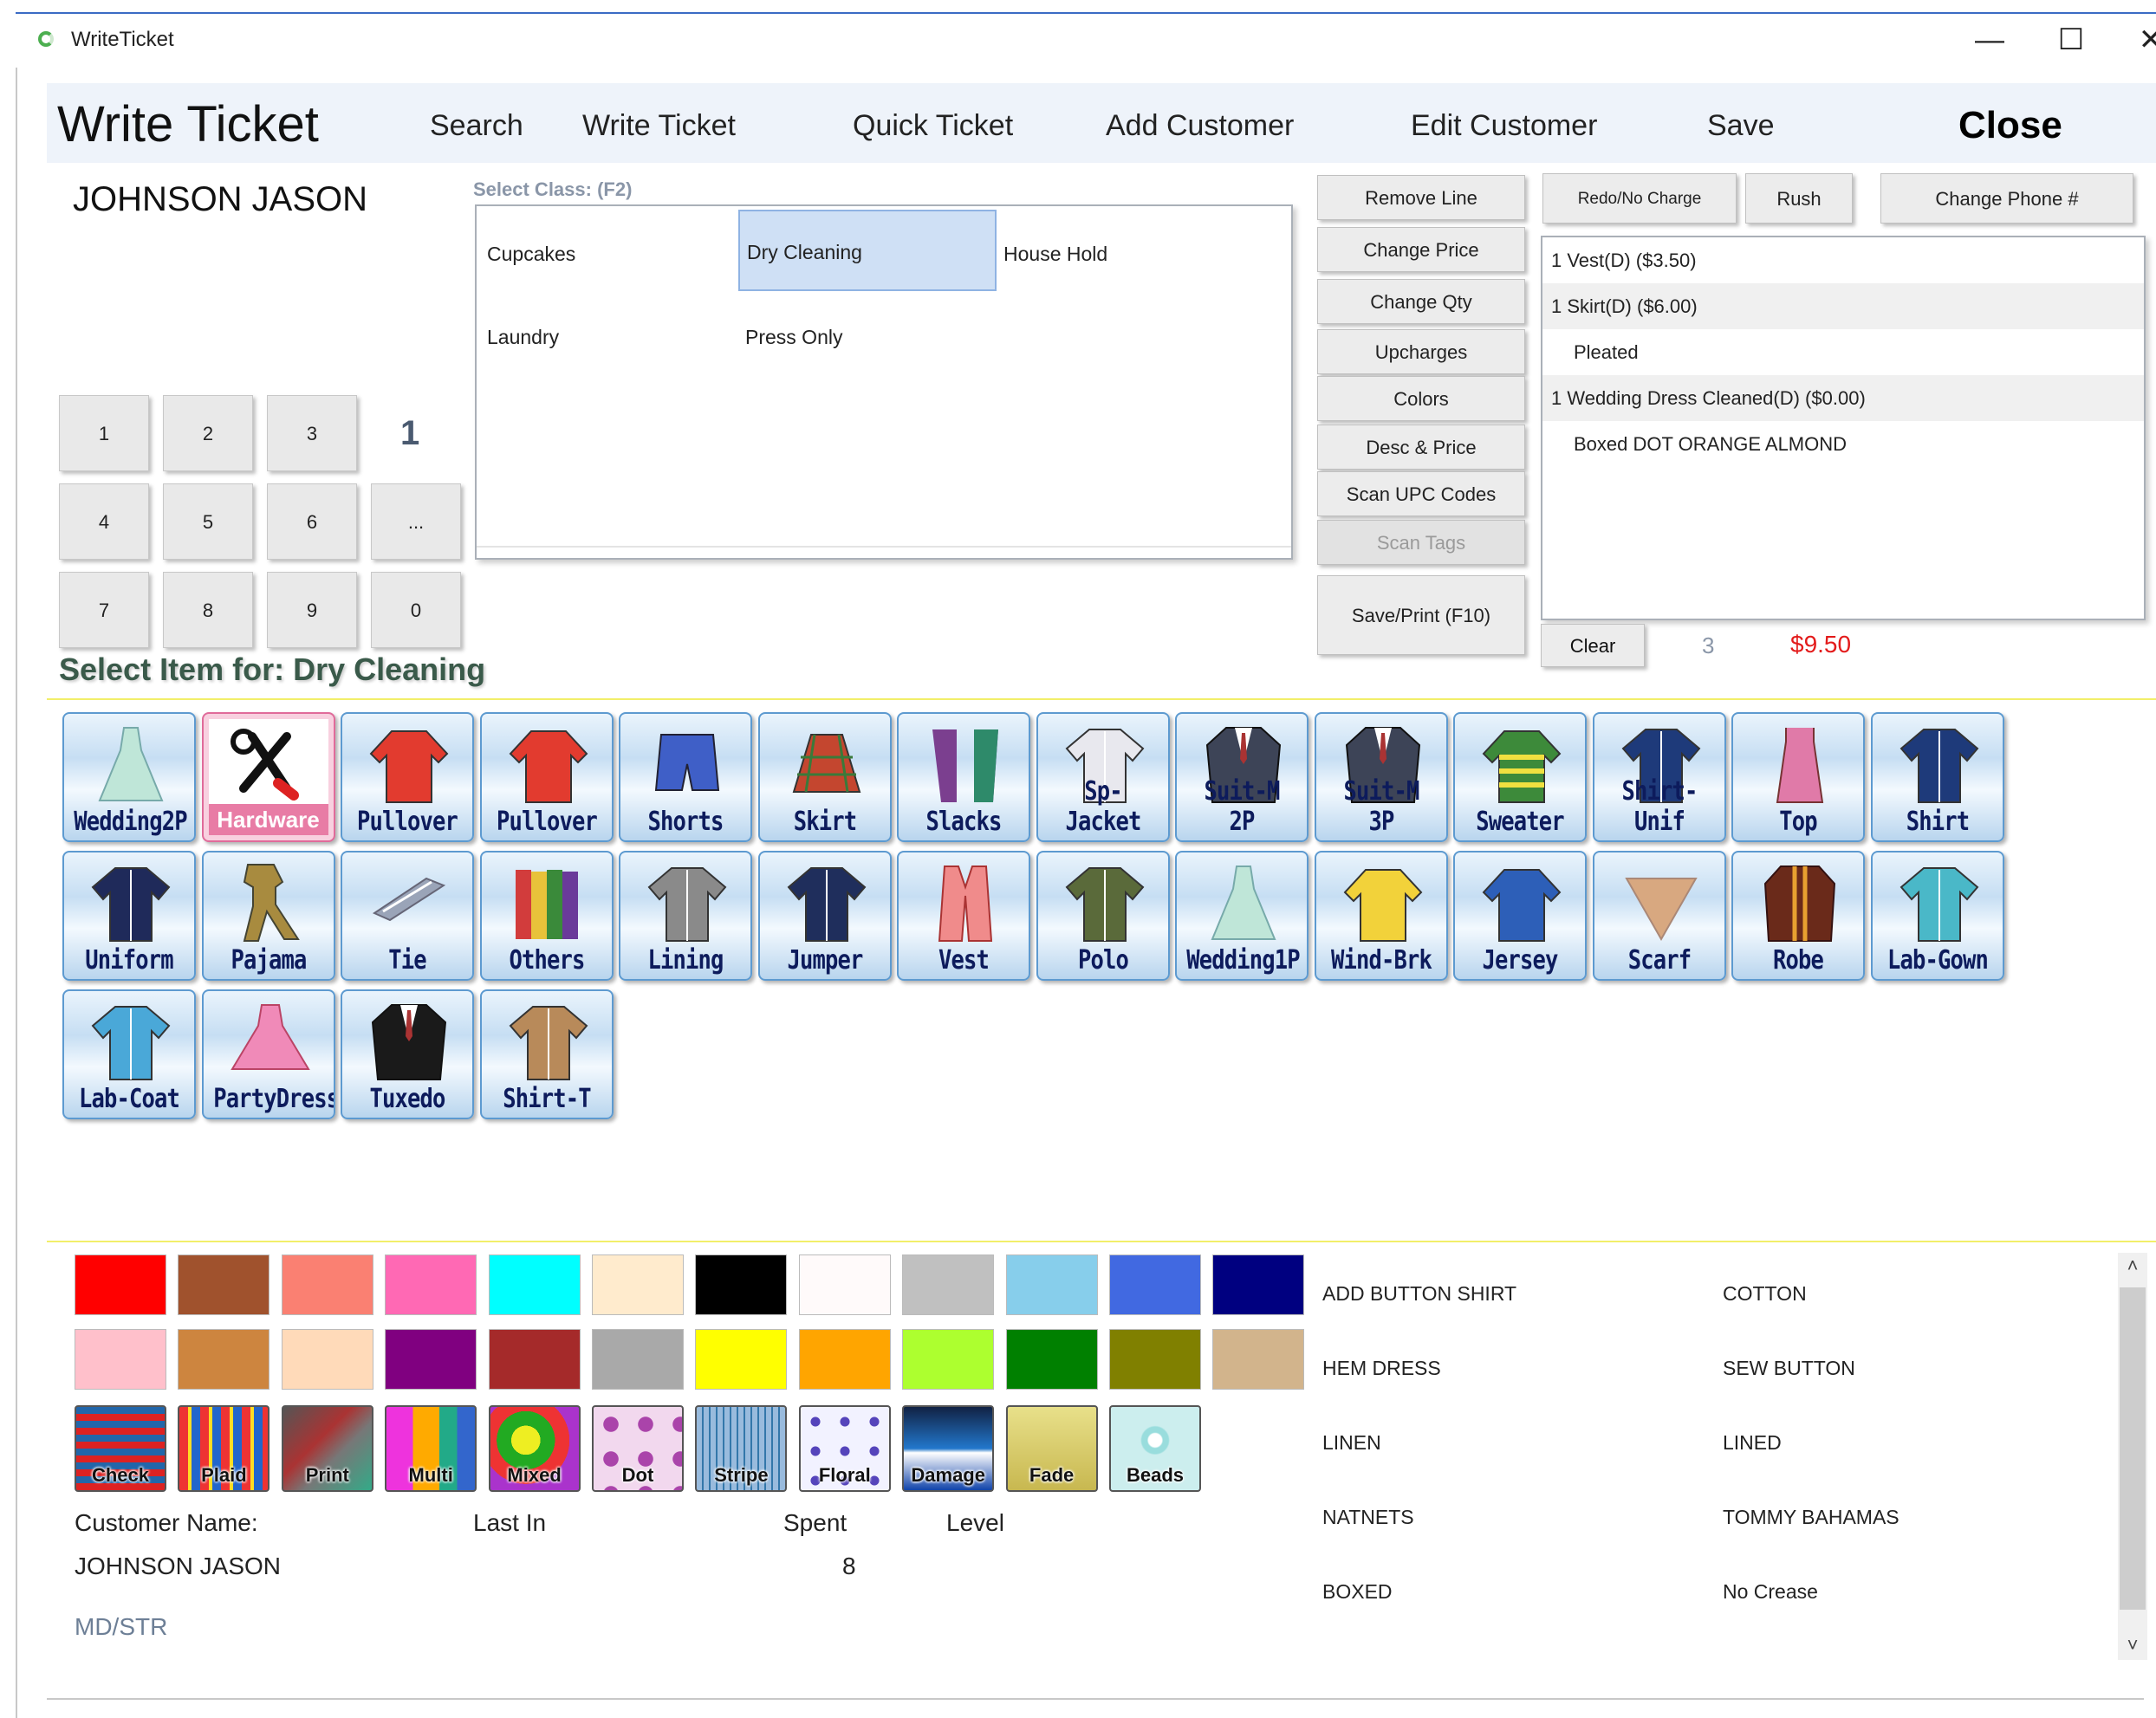  I want to click on item-tile-others: Others, so click(546, 916).